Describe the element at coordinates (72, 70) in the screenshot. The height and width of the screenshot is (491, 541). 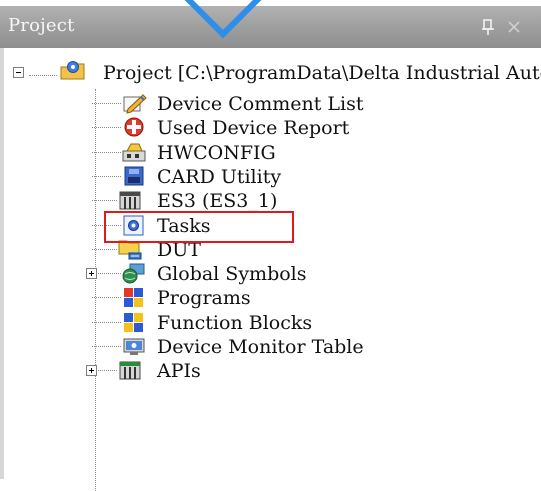
I see `project-folder-icon` at that location.